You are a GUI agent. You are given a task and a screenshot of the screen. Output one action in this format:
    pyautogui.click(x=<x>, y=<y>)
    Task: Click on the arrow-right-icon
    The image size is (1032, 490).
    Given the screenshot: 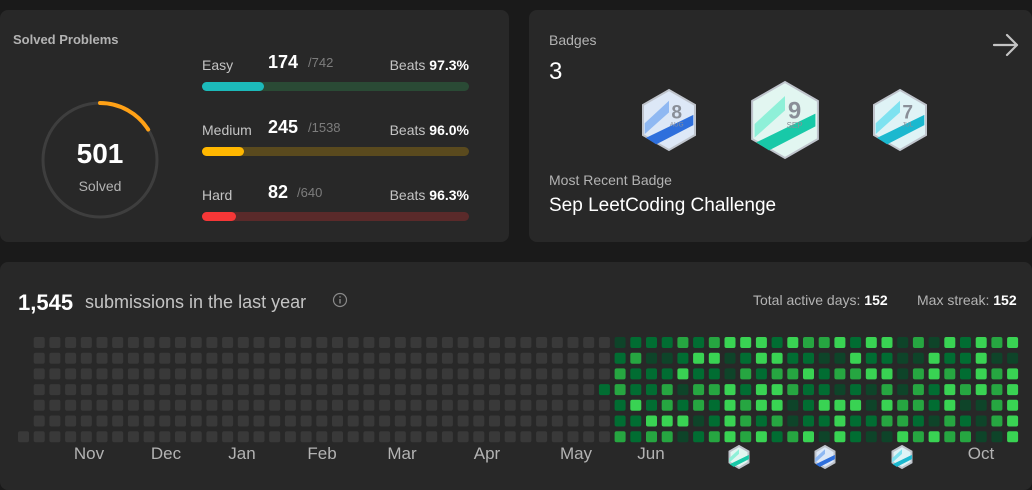 What is the action you would take?
    pyautogui.click(x=1006, y=45)
    